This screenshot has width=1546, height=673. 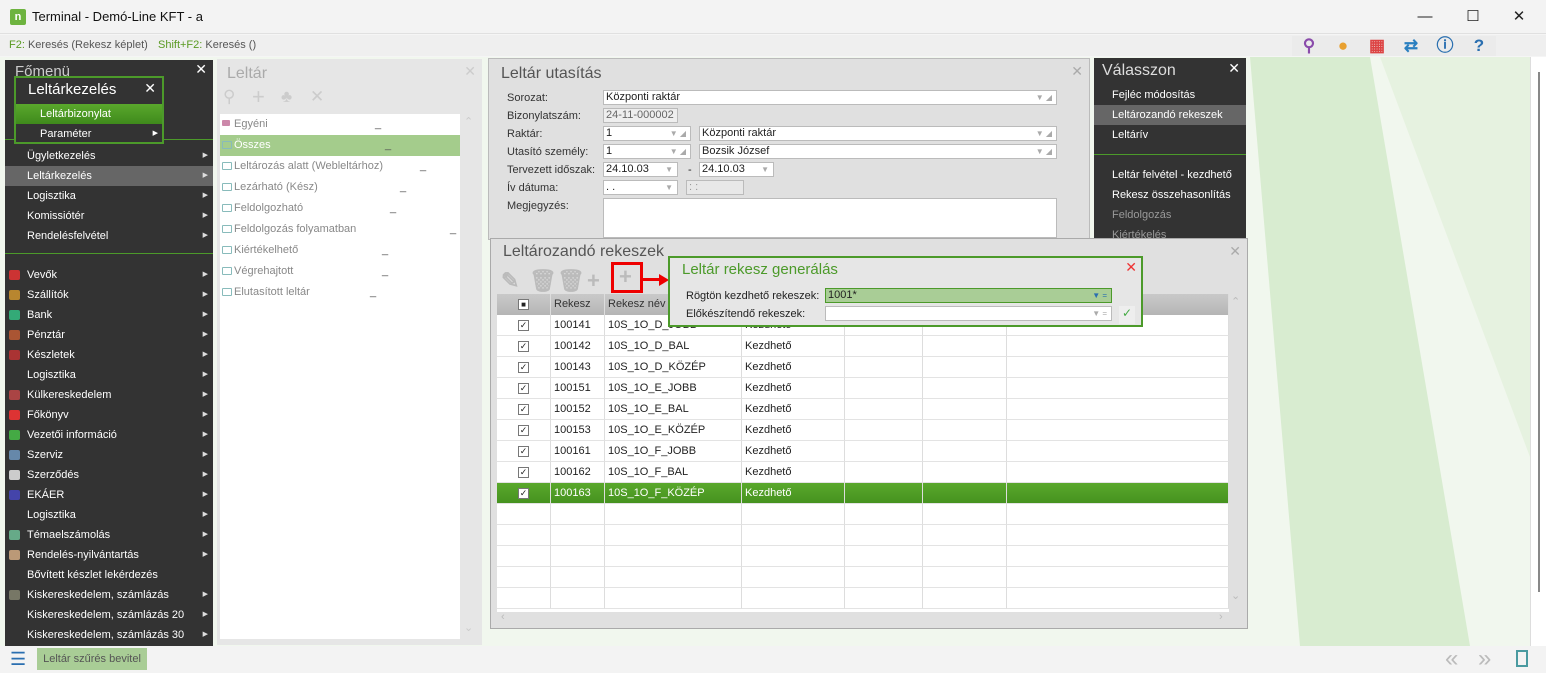 What do you see at coordinates (647, 133) in the screenshot?
I see `raktar-code-field: 1 ▼ ◢` at bounding box center [647, 133].